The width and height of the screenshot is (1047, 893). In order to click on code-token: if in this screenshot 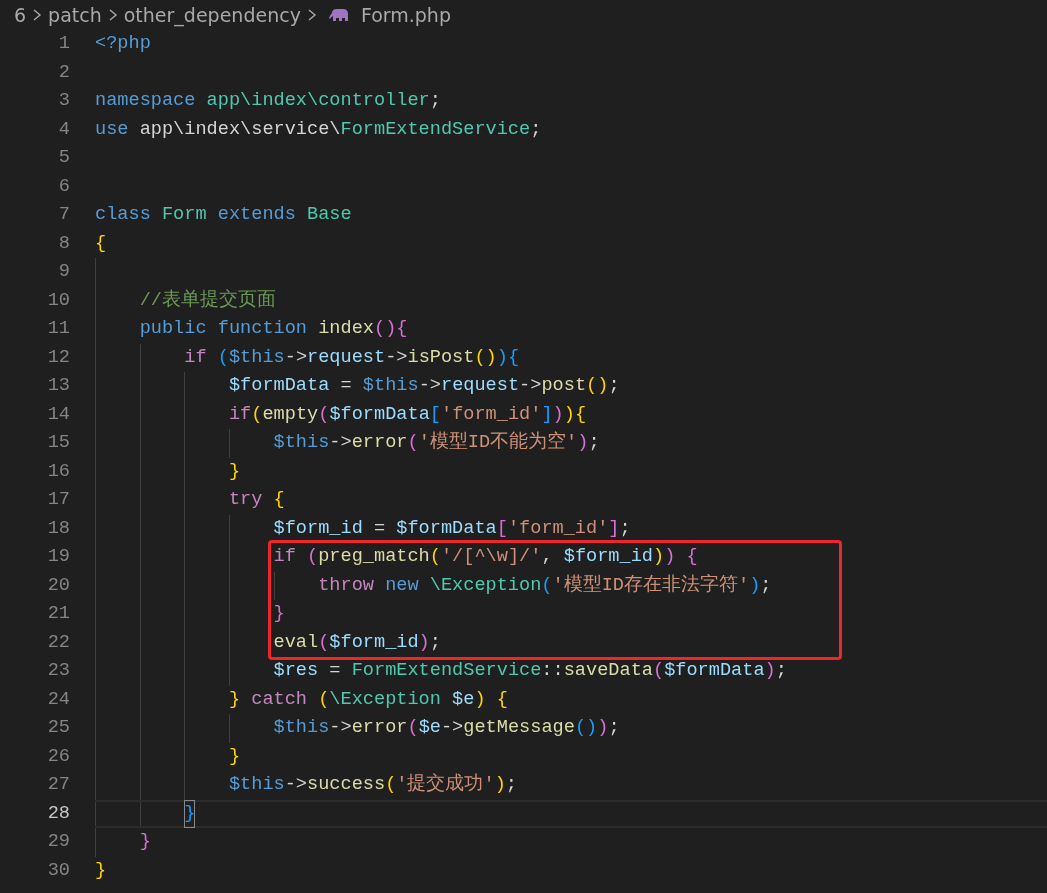, I will do `click(240, 414)`.